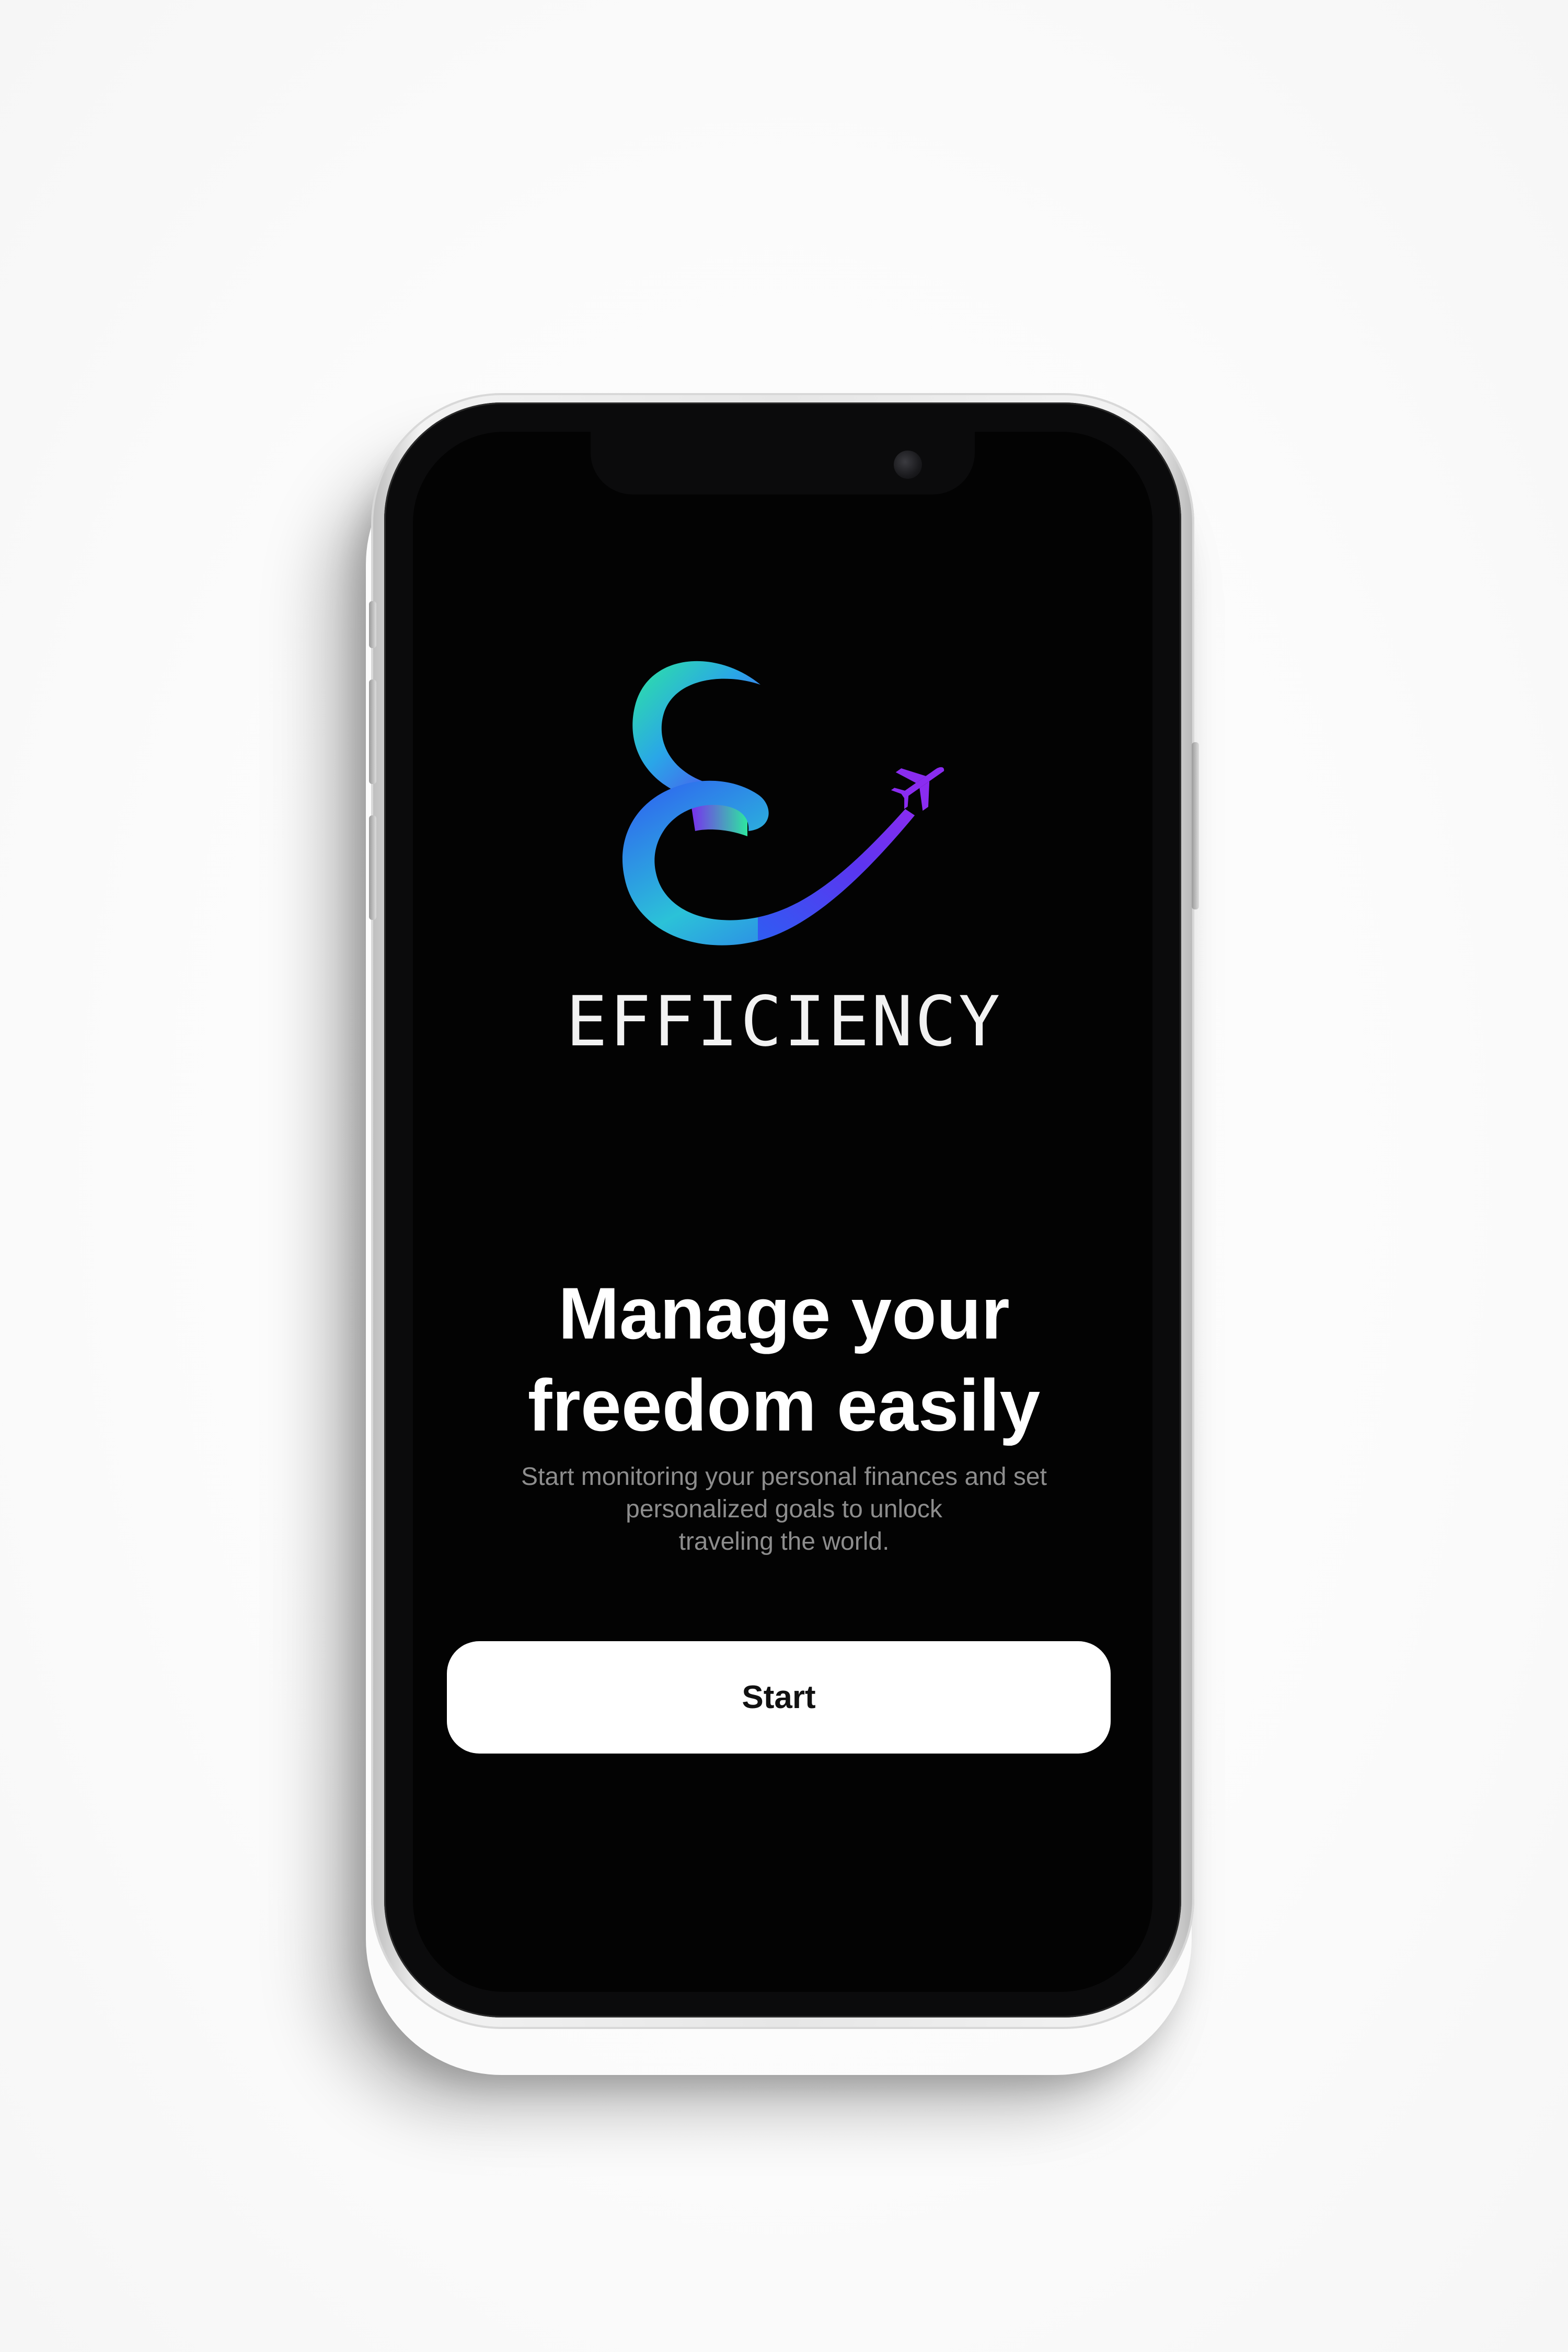 Image resolution: width=1568 pixels, height=2352 pixels. I want to click on e-airplane-logo-icon, so click(773, 815).